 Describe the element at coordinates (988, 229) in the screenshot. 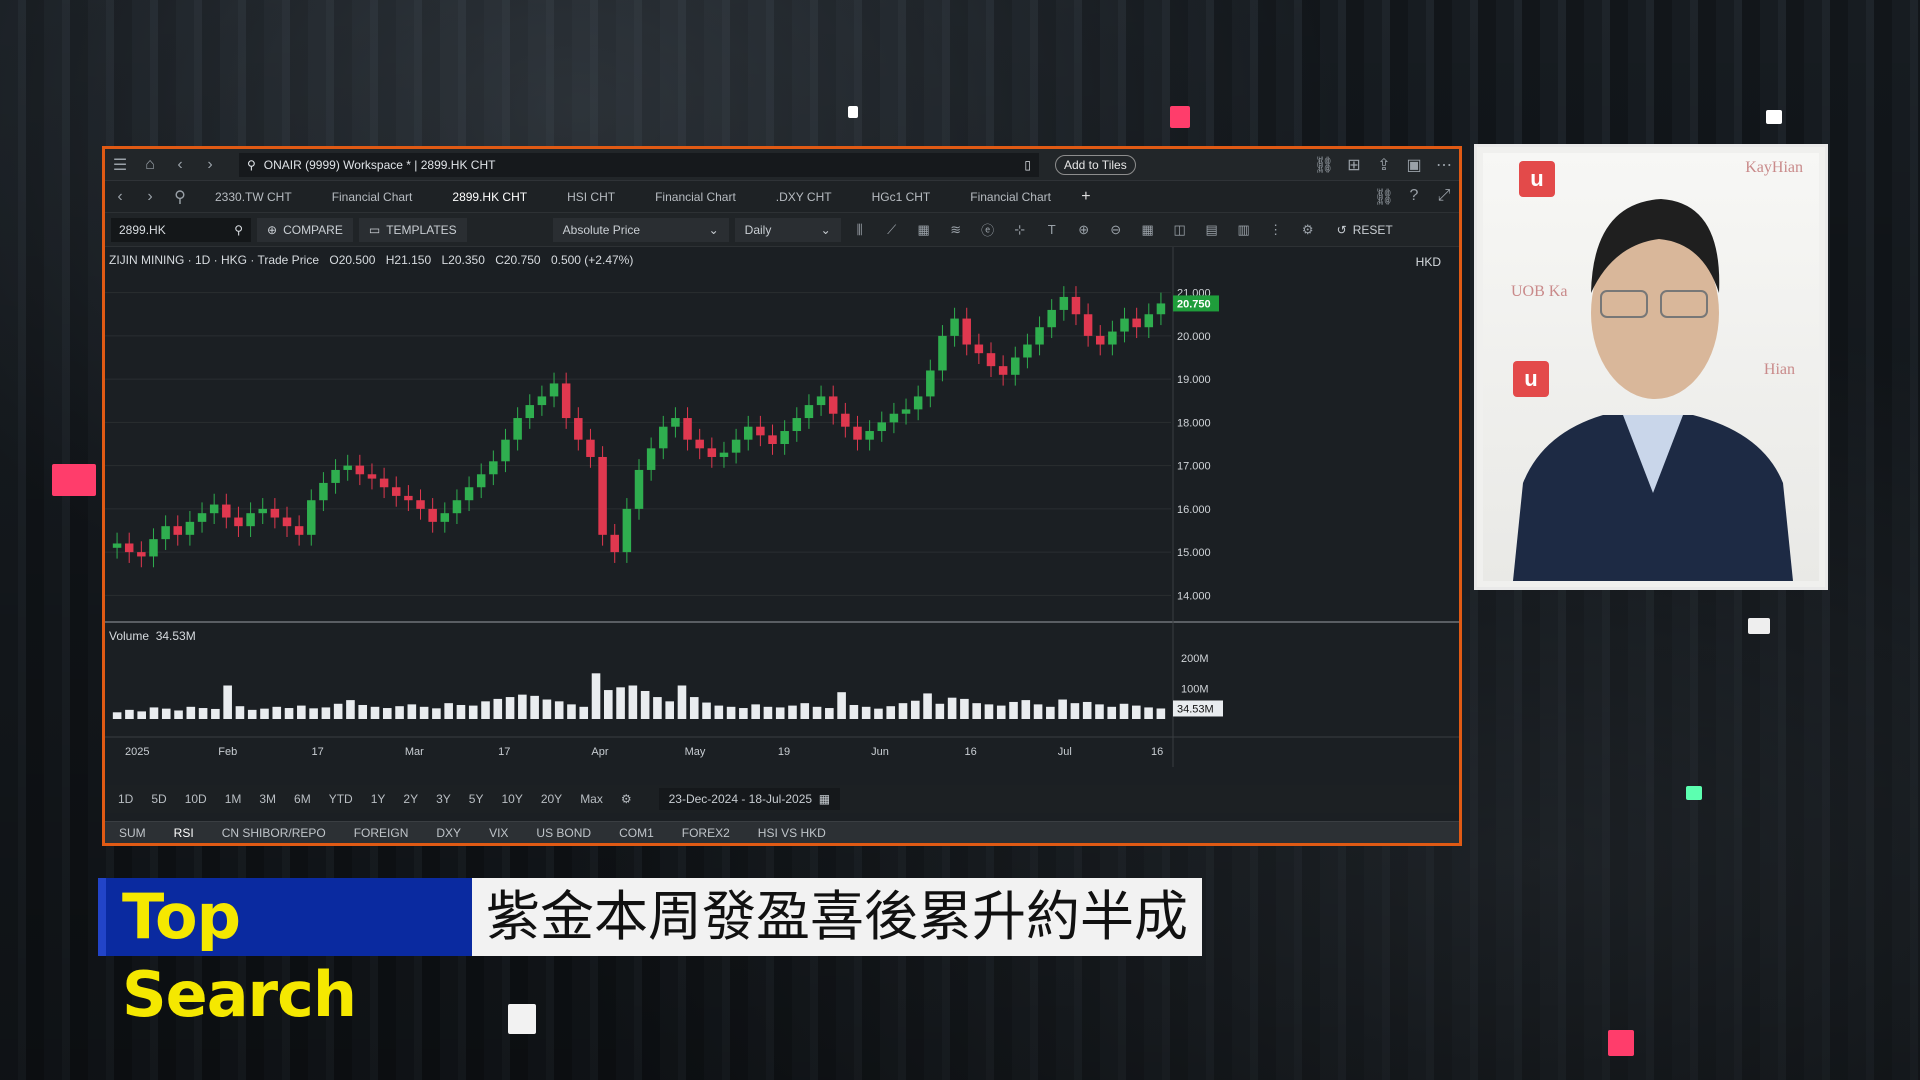

I see `event-icon: ⓔ` at that location.